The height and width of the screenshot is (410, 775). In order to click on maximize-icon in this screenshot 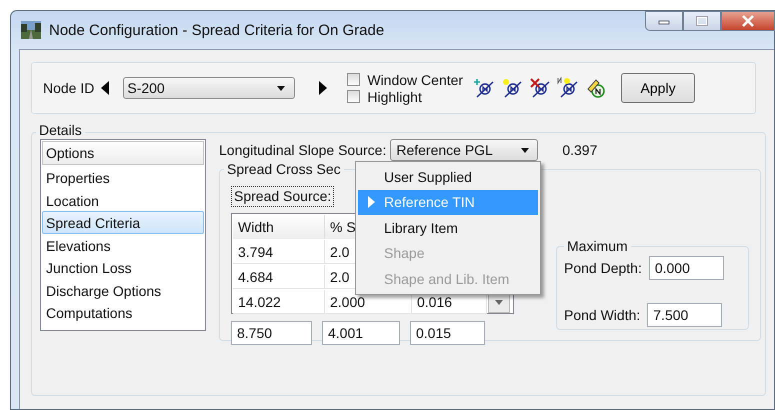, I will do `click(702, 21)`.